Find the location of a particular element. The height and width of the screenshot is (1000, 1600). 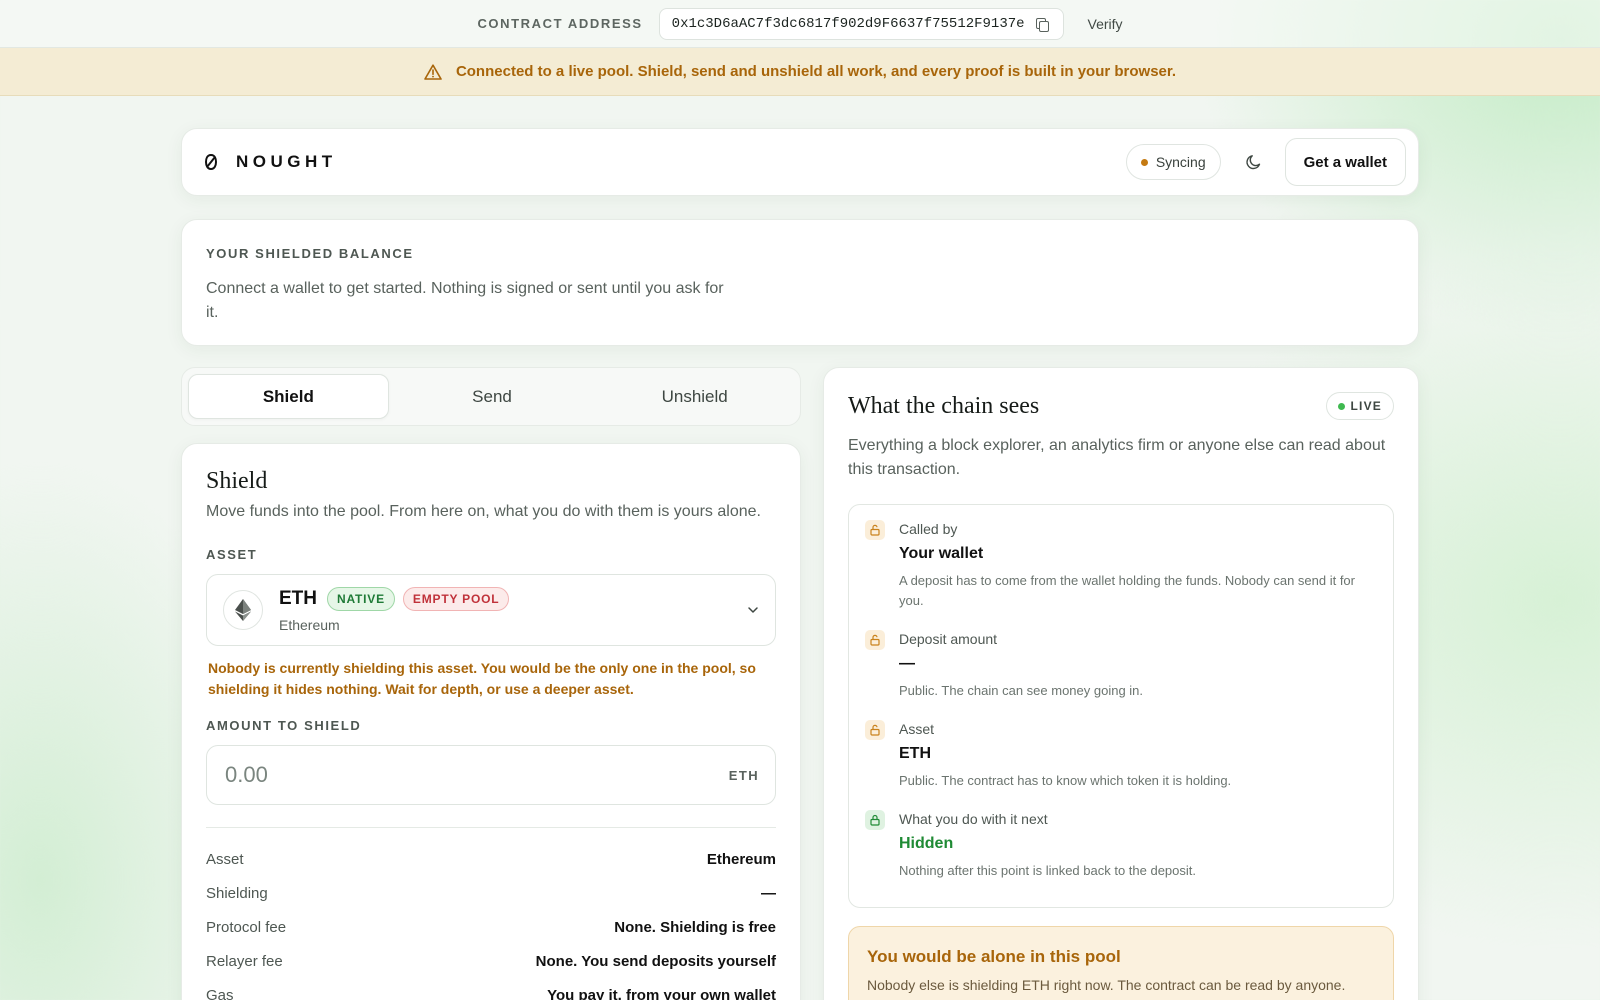

summary-value: None. Shielding is free is located at coordinates (695, 927).